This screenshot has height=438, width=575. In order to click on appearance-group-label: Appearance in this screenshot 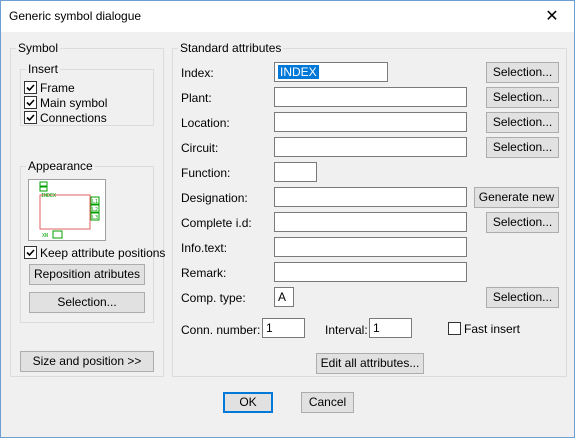, I will do `click(60, 166)`.